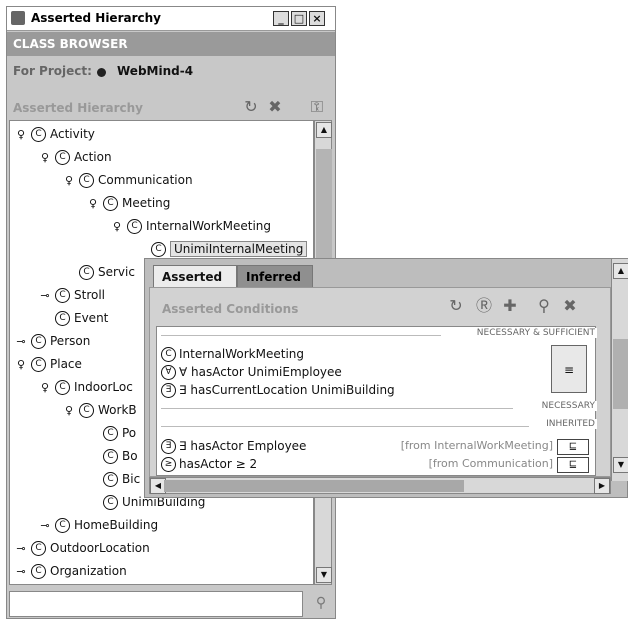 The width and height of the screenshot is (628, 619). I want to click on tree-item: ♀ C WorkB, so click(99, 410).